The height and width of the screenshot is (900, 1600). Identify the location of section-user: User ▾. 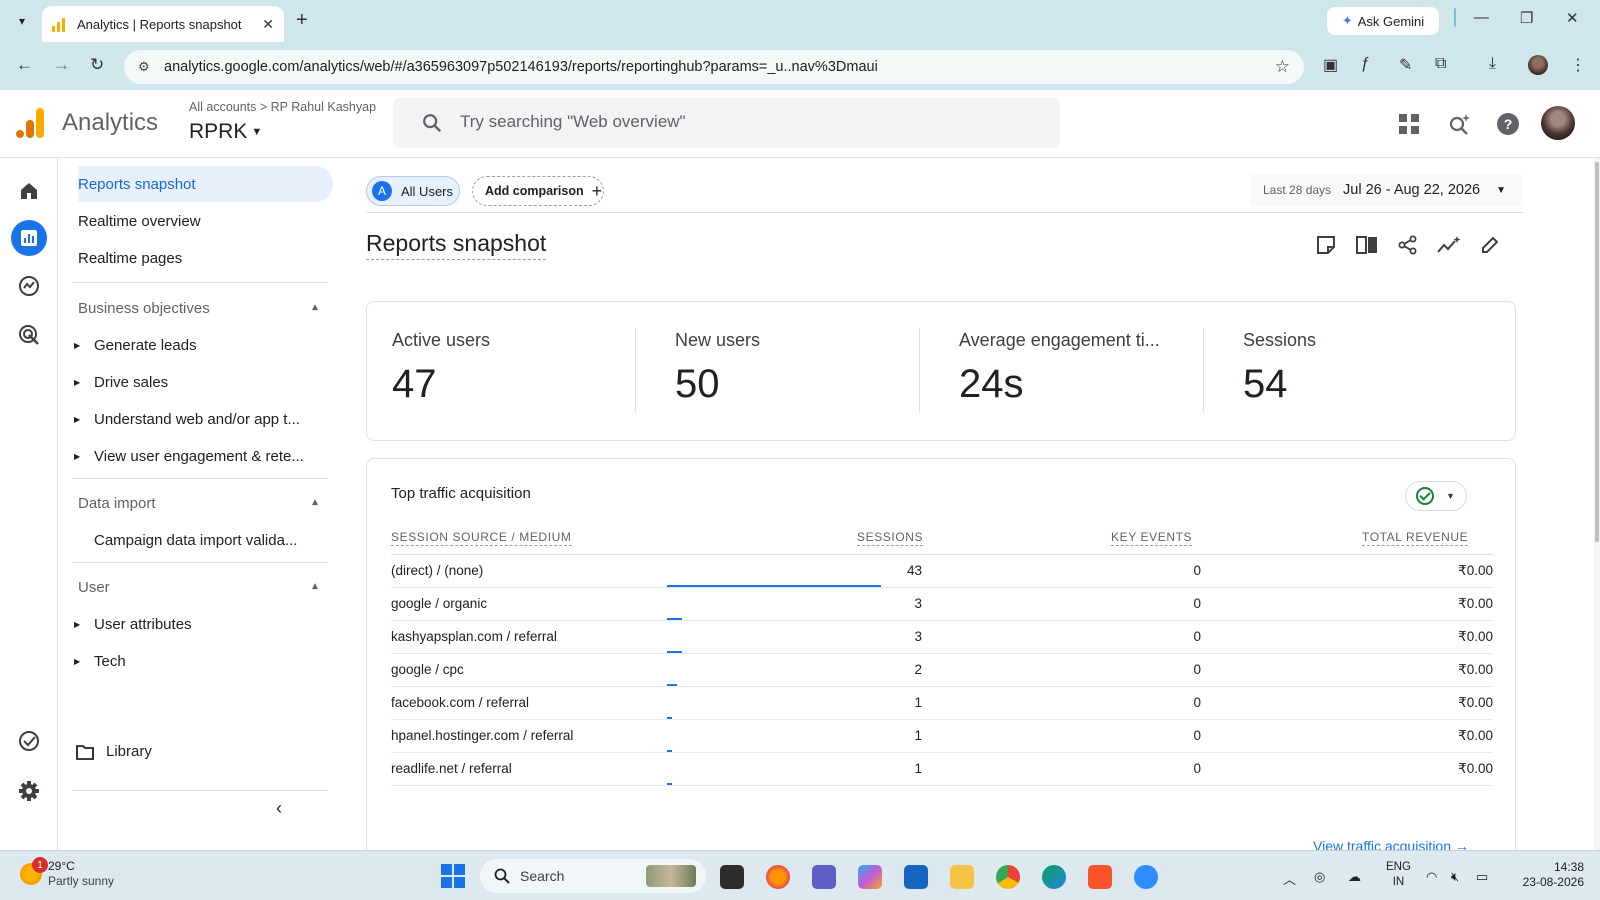
(198, 587).